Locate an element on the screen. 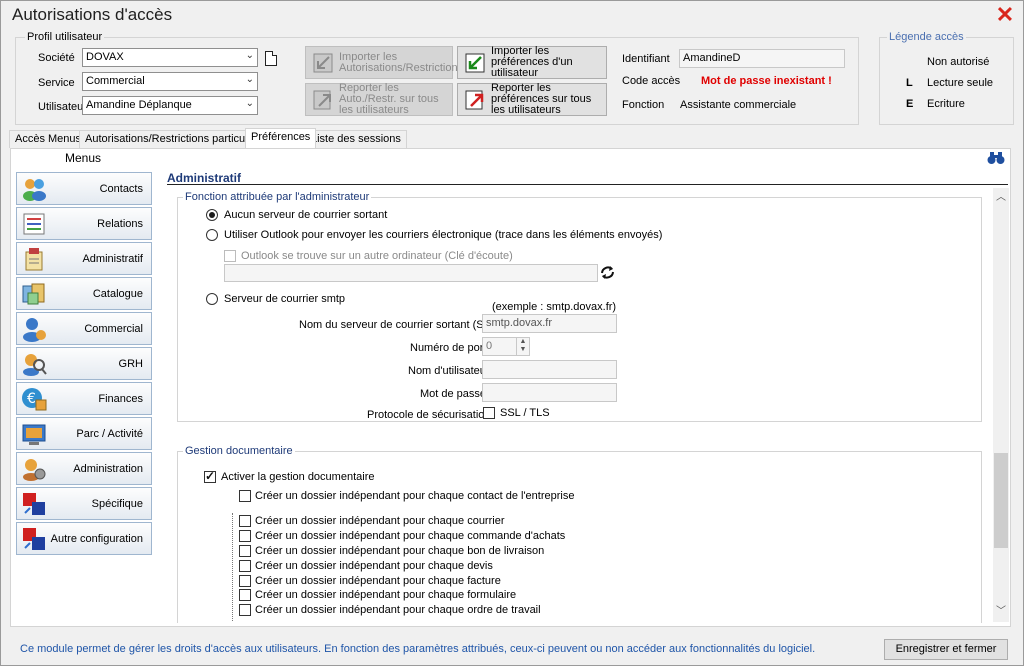  sidebar-item-label: GRH is located at coordinates (130, 364).